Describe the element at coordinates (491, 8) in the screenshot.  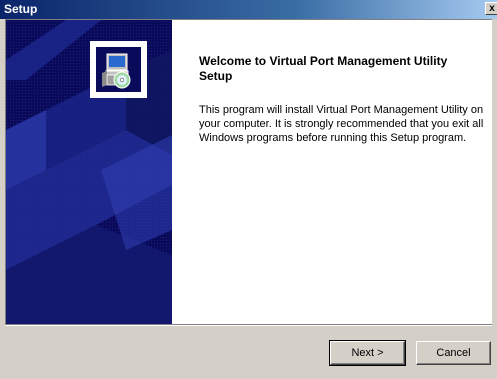
I see `close-button: x` at that location.